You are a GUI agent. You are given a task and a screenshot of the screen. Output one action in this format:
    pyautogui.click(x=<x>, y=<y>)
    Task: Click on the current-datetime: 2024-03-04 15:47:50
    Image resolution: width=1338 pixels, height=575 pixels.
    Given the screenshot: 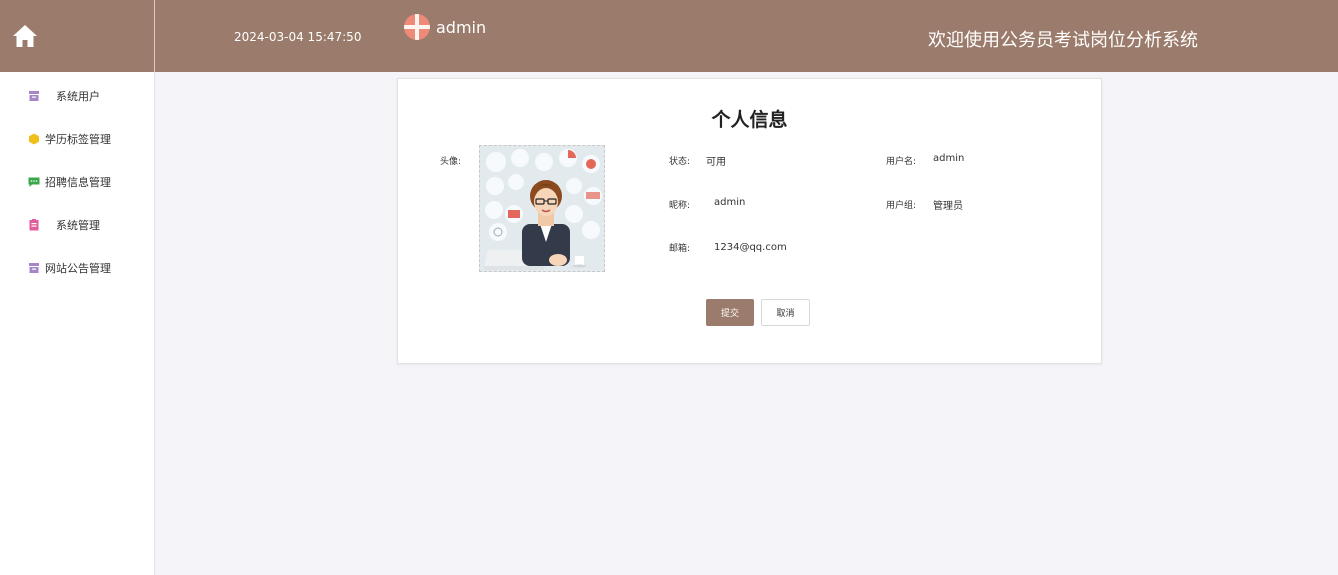 What is the action you would take?
    pyautogui.click(x=298, y=37)
    